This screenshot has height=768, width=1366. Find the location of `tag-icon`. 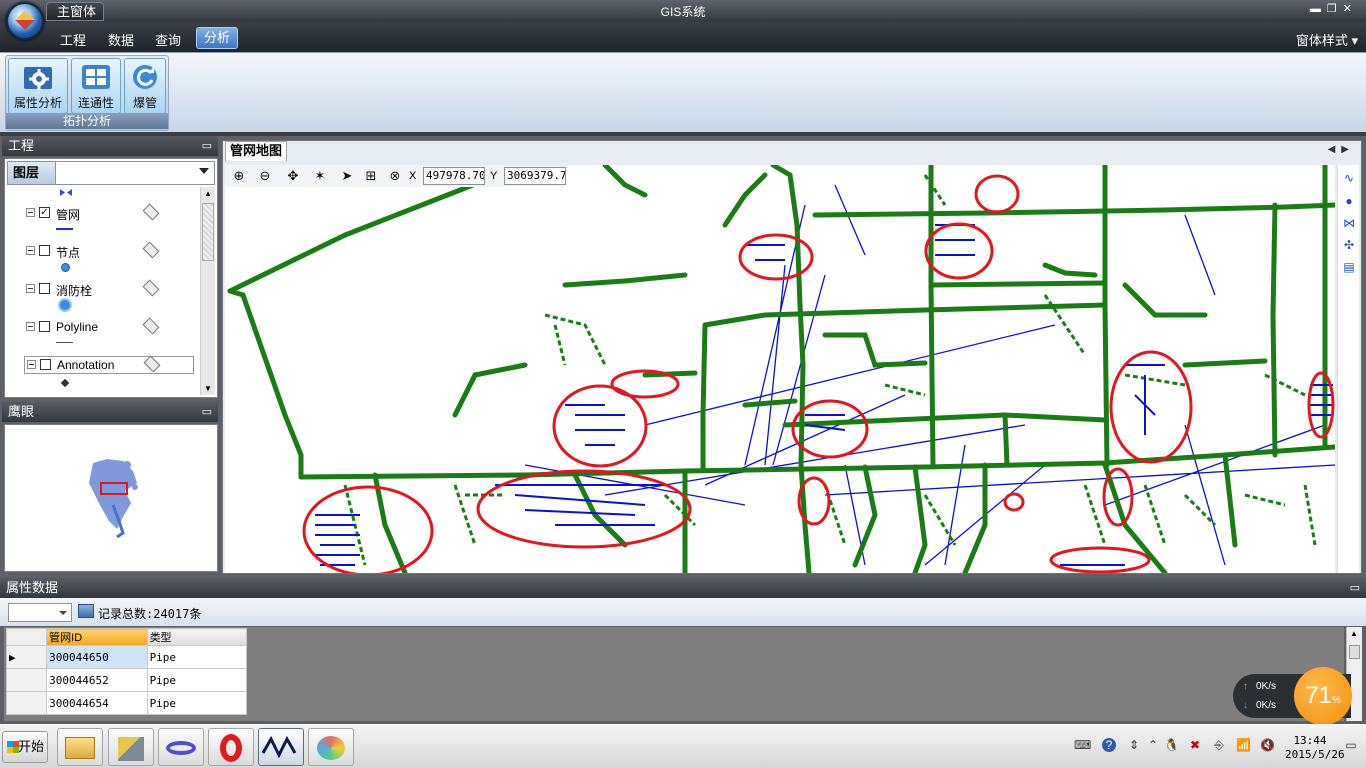

tag-icon is located at coordinates (151, 250).